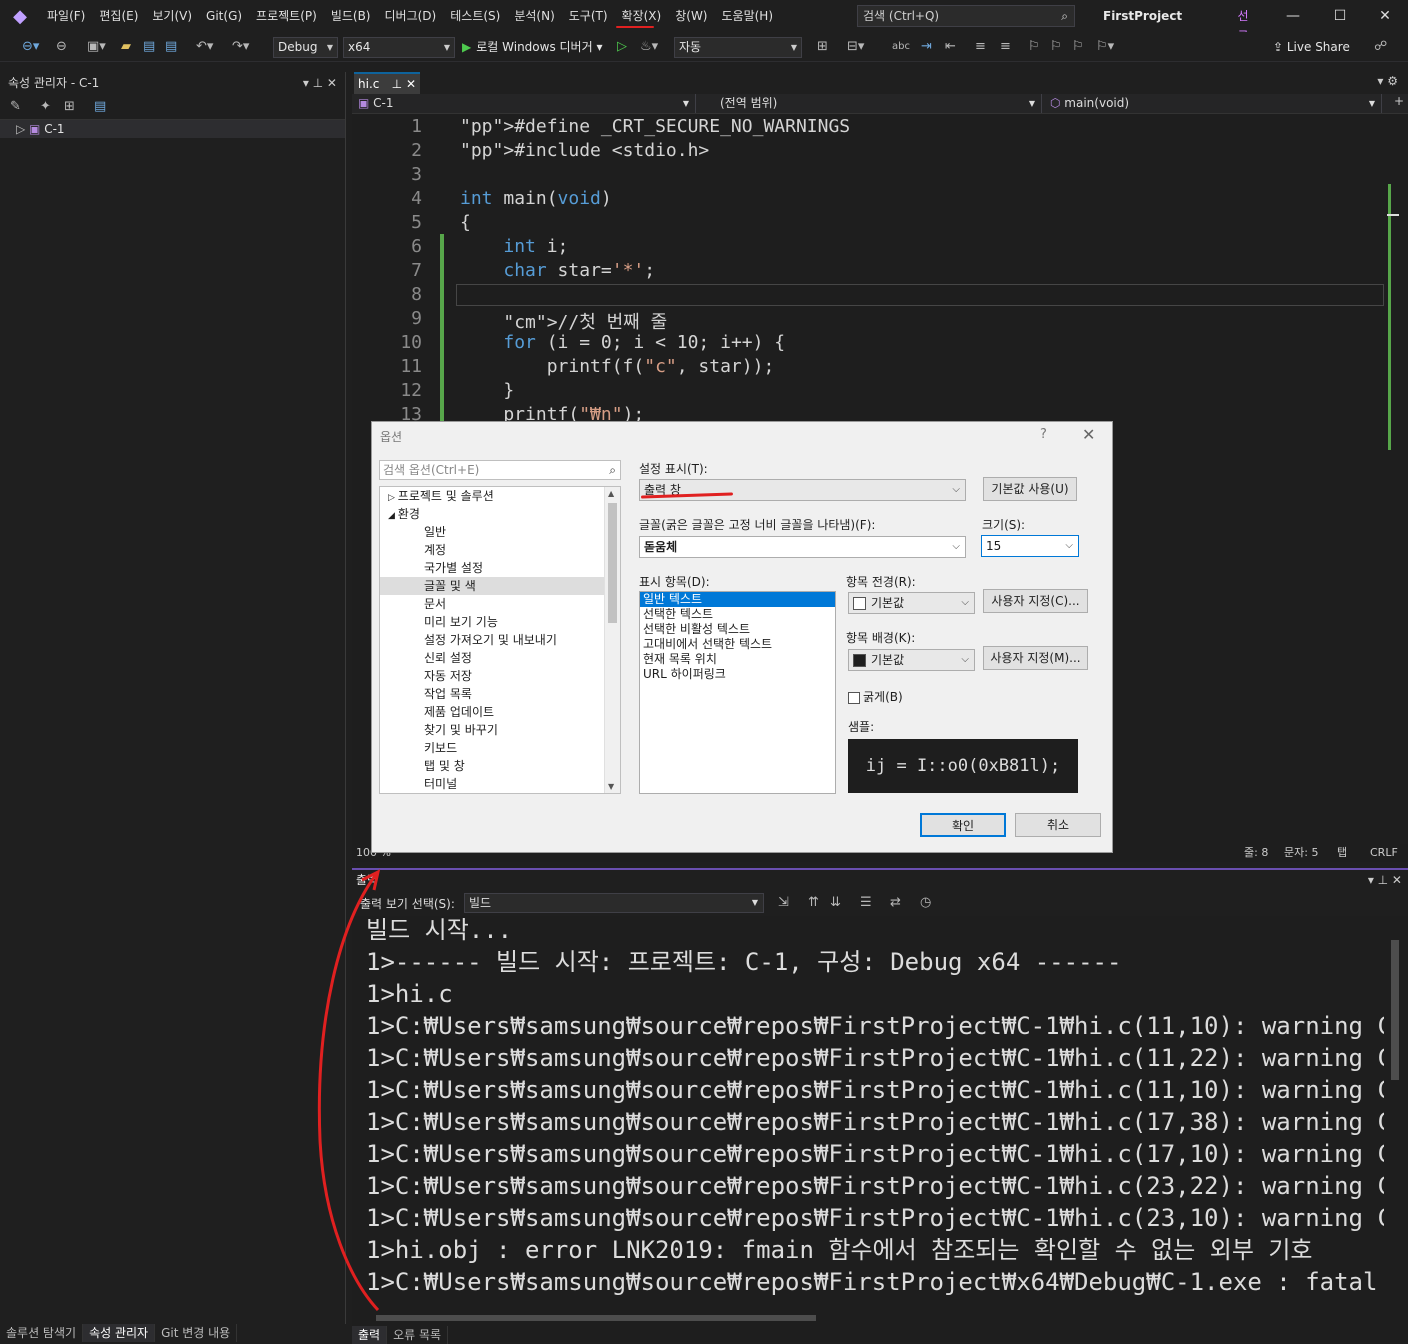 The width and height of the screenshot is (1408, 1344). I want to click on ok-button: 확인, so click(963, 825).